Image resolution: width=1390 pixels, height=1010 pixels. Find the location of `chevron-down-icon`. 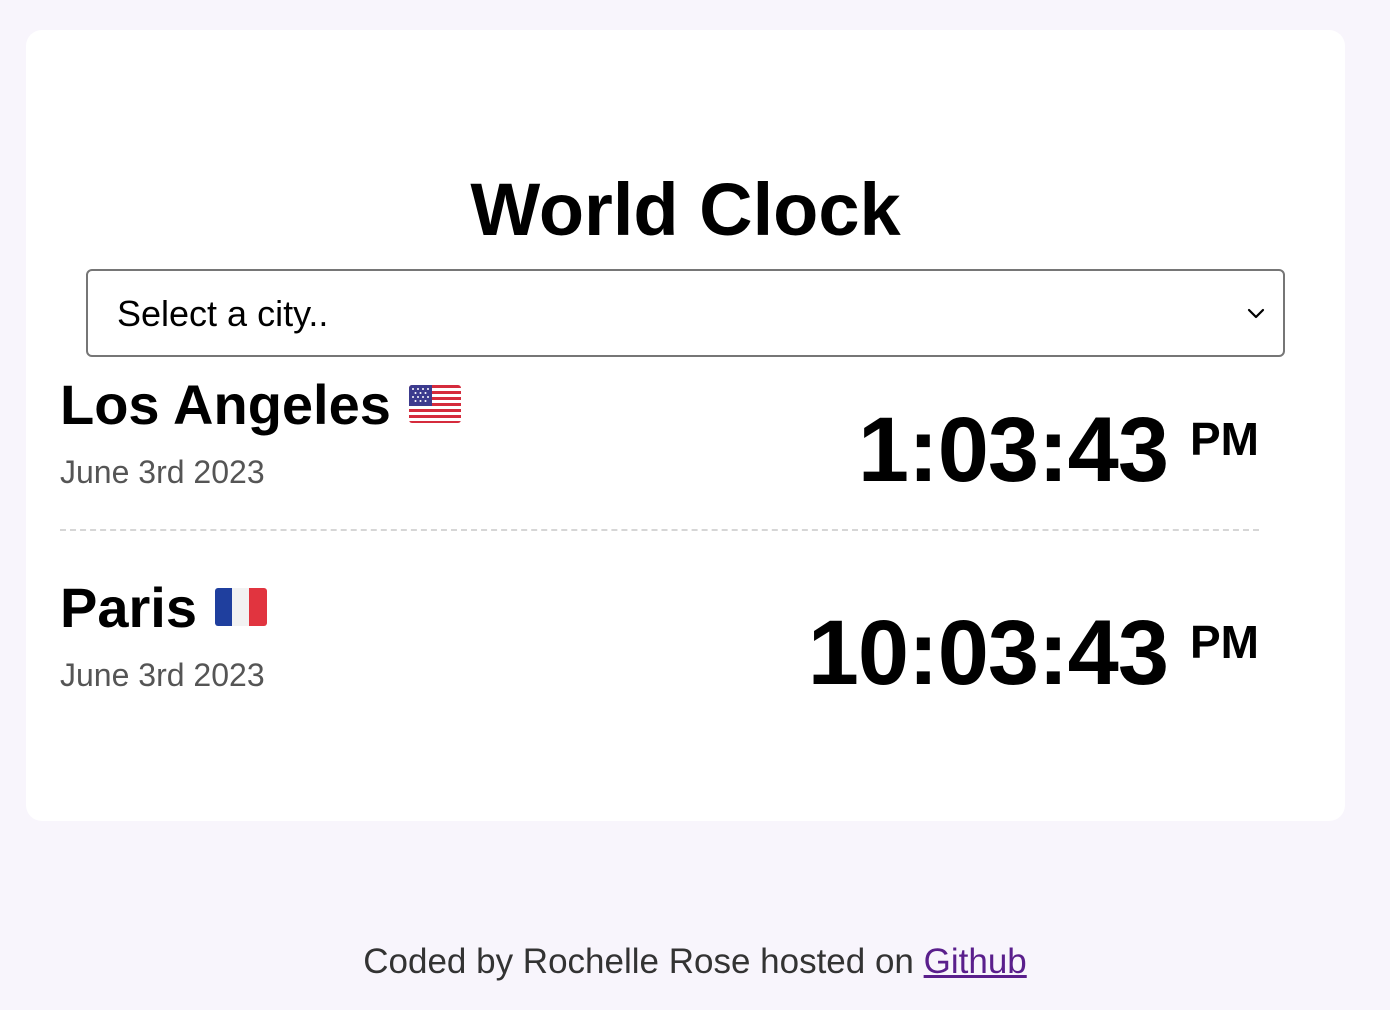

chevron-down-icon is located at coordinates (1256, 313).